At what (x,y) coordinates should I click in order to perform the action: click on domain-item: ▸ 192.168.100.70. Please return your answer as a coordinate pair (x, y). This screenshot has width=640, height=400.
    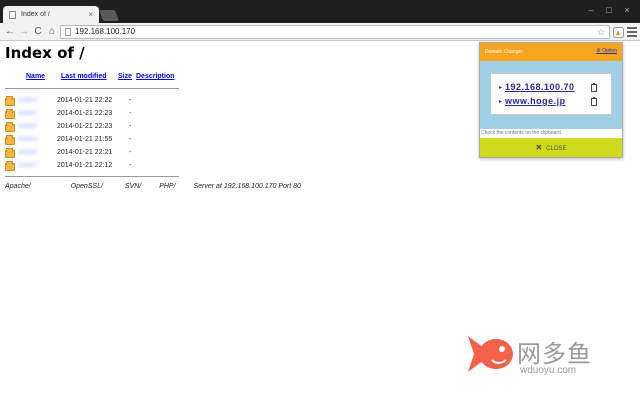
    Looking at the image, I should click on (553, 88).